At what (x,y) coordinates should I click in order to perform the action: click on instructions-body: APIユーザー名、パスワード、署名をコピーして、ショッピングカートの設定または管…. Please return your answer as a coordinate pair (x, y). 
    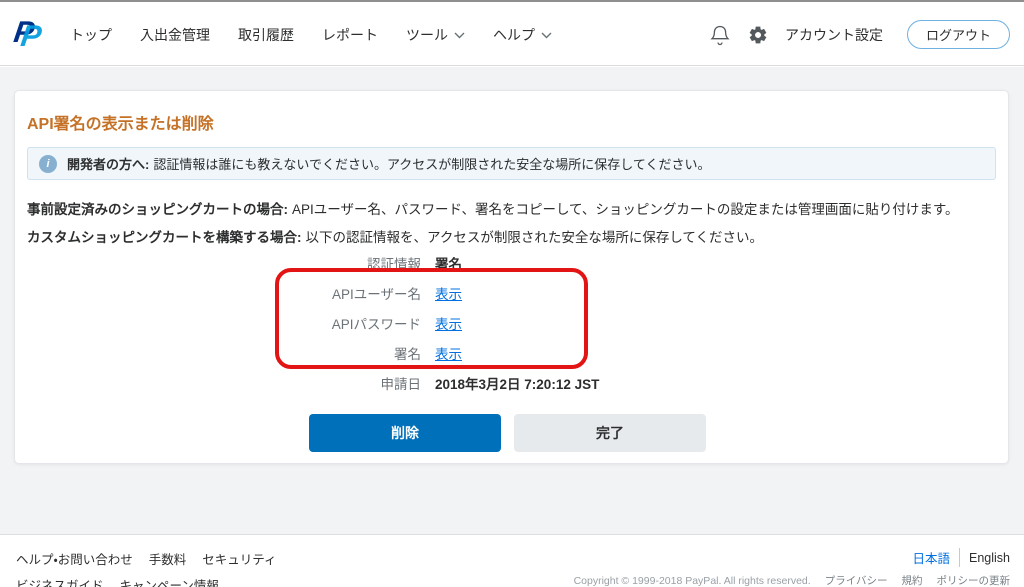
    Looking at the image, I should click on (625, 209).